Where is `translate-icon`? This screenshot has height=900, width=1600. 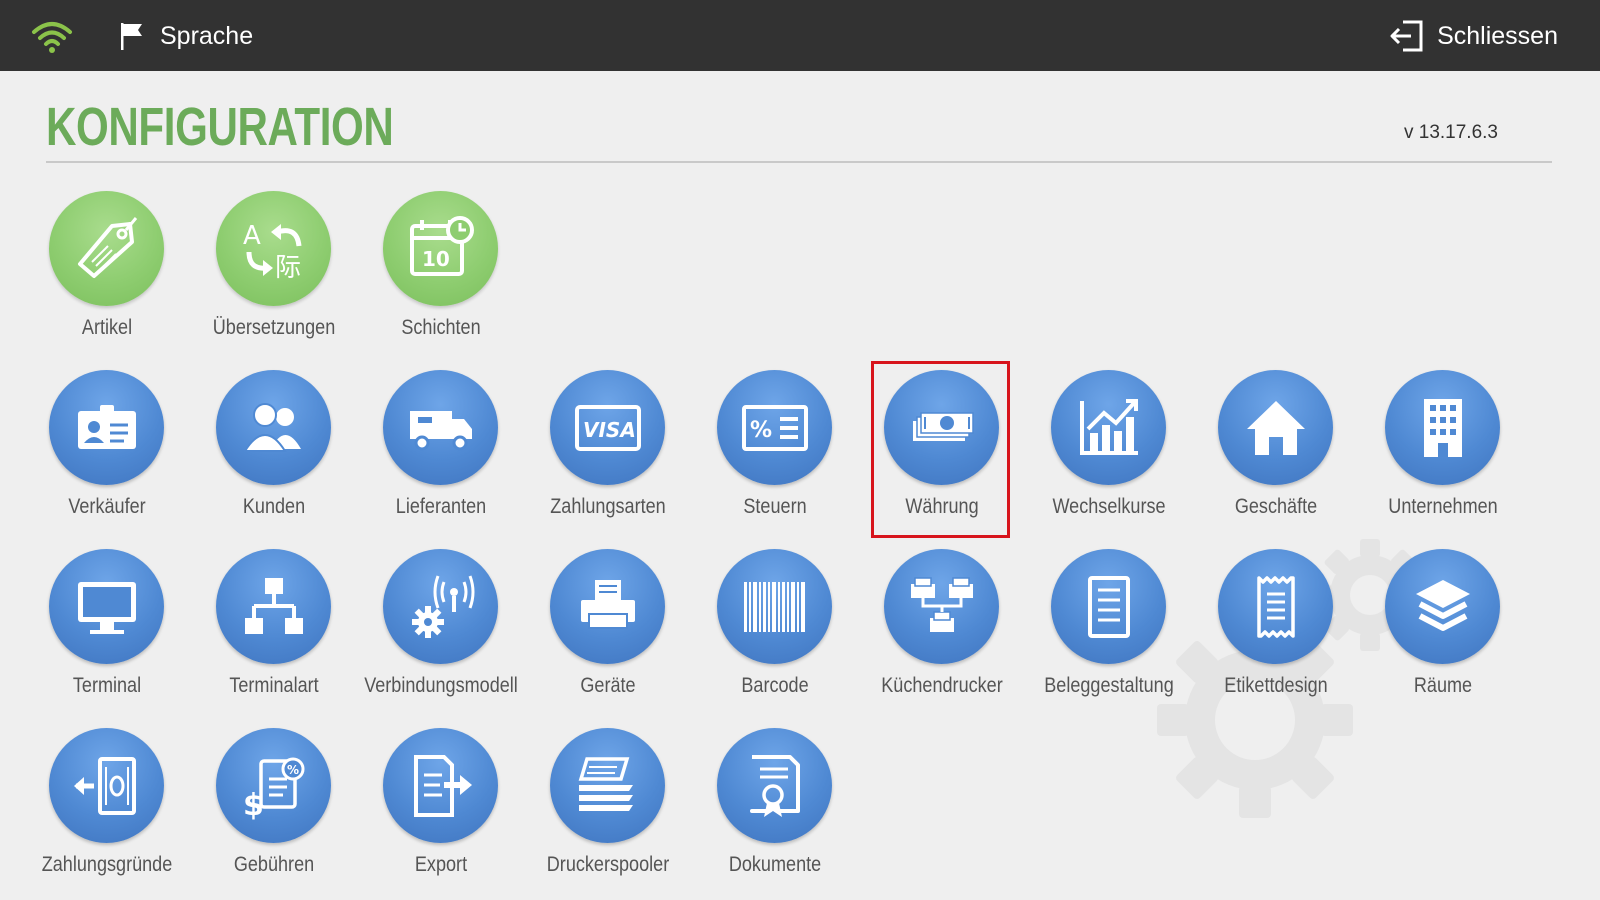
translate-icon is located at coordinates (274, 249).